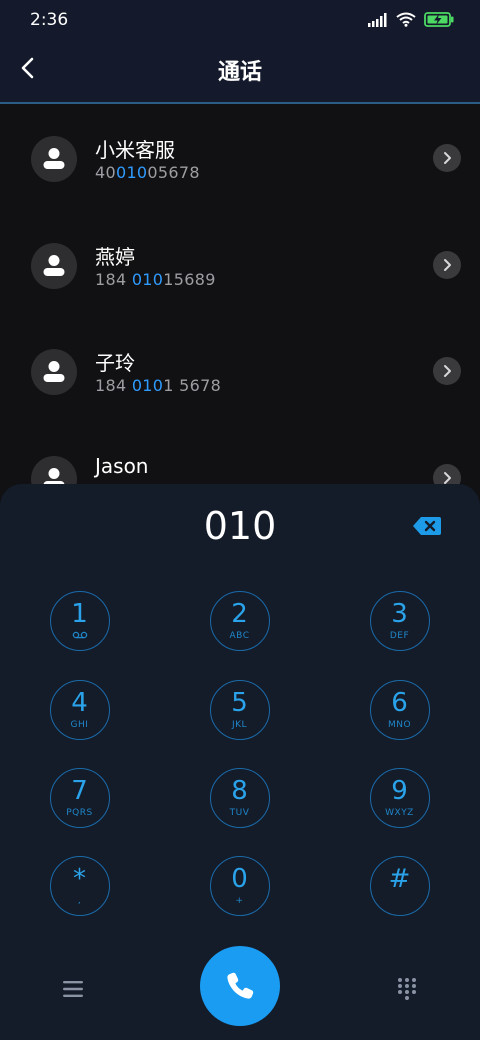 The width and height of the screenshot is (480, 1040). Describe the element at coordinates (79, 791) in the screenshot. I see `key-digit: 7` at that location.